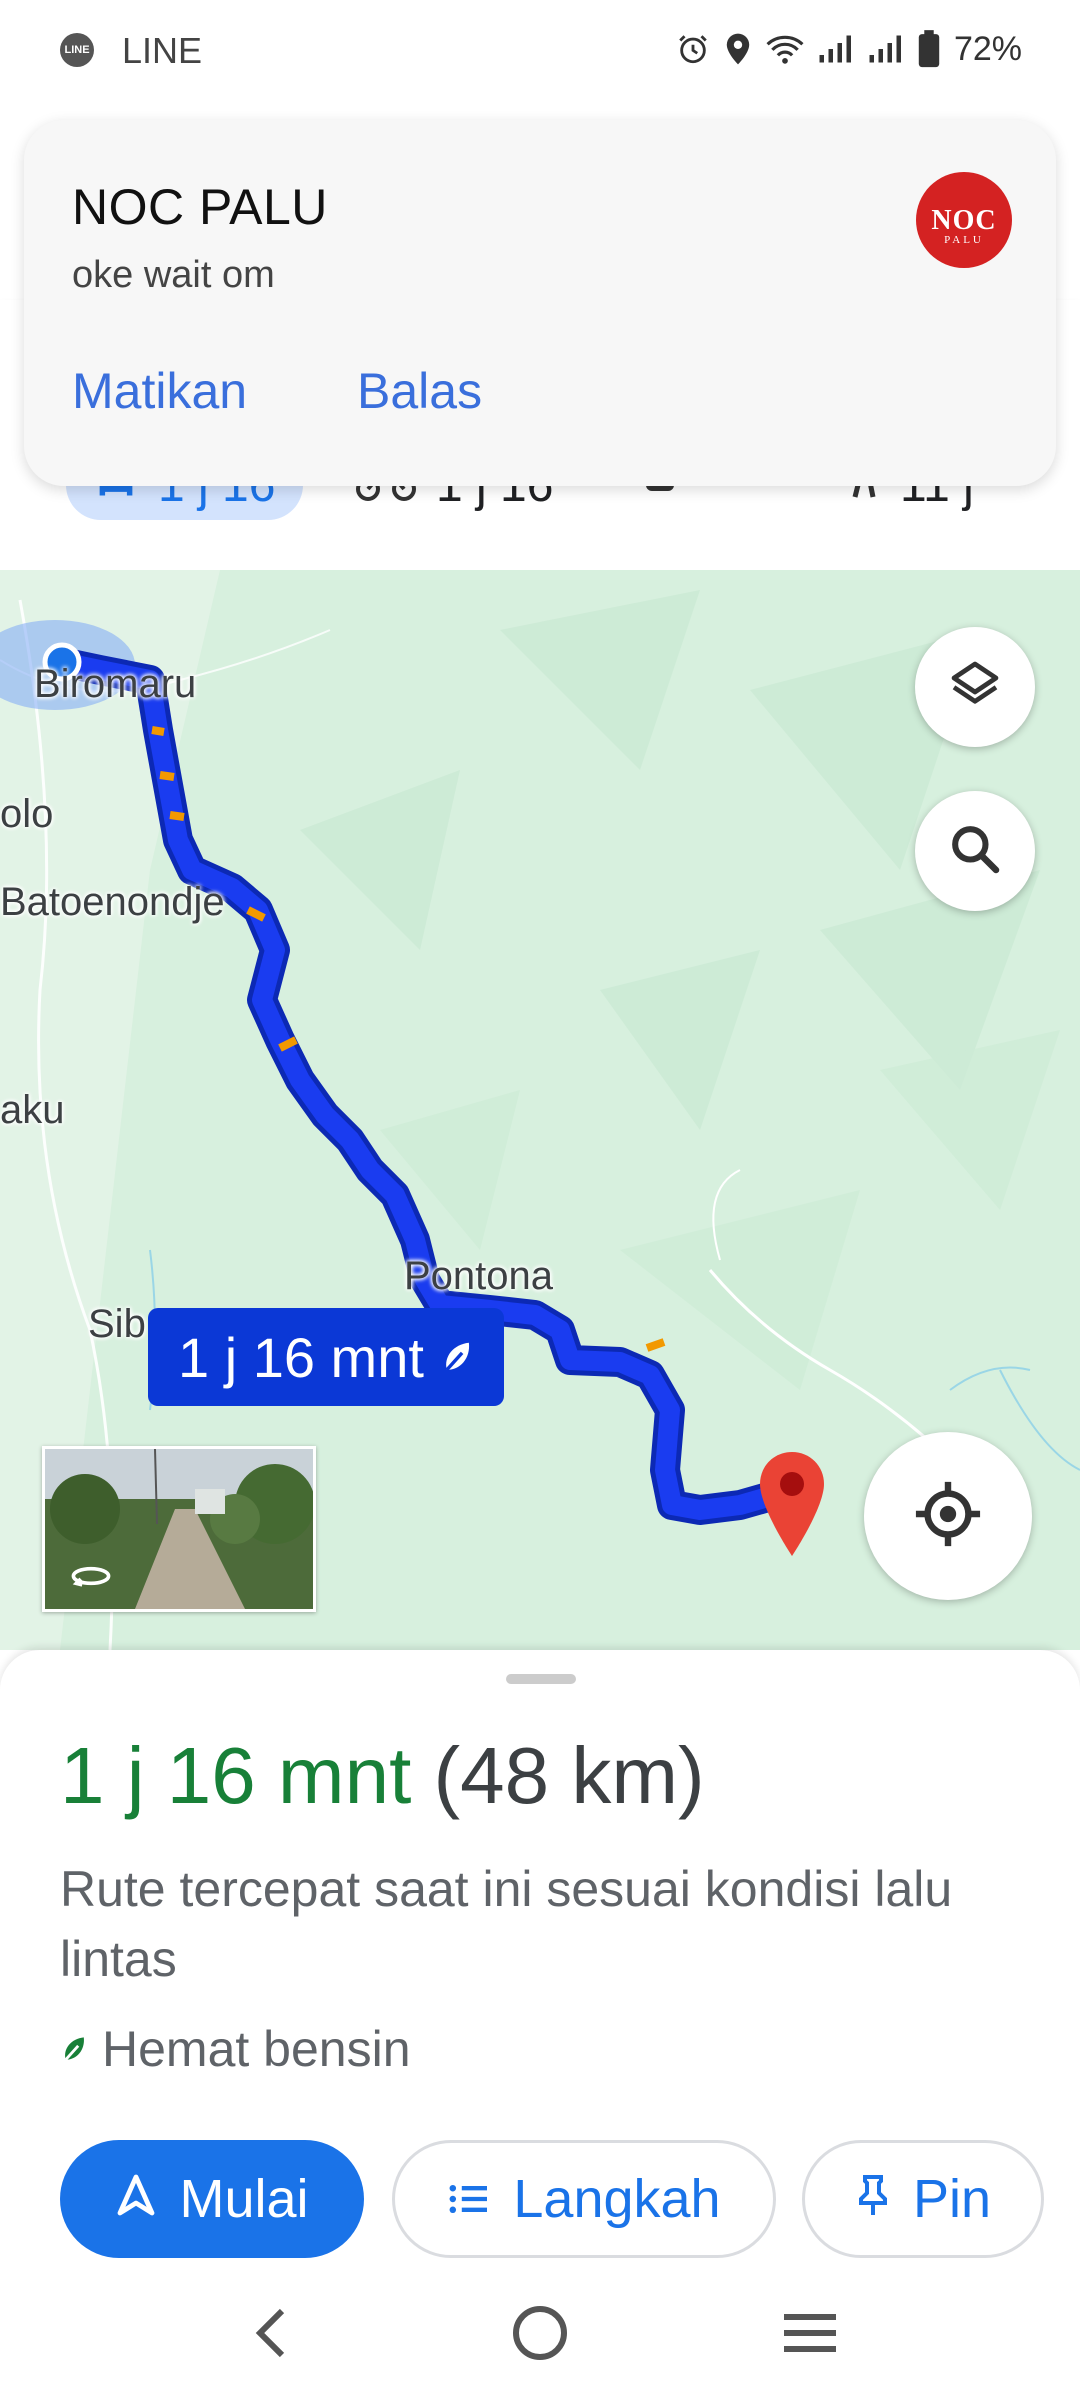 Image resolution: width=1080 pixels, height=2400 pixels. Describe the element at coordinates (541, 1679) in the screenshot. I see `sheet-drag-handle` at that location.